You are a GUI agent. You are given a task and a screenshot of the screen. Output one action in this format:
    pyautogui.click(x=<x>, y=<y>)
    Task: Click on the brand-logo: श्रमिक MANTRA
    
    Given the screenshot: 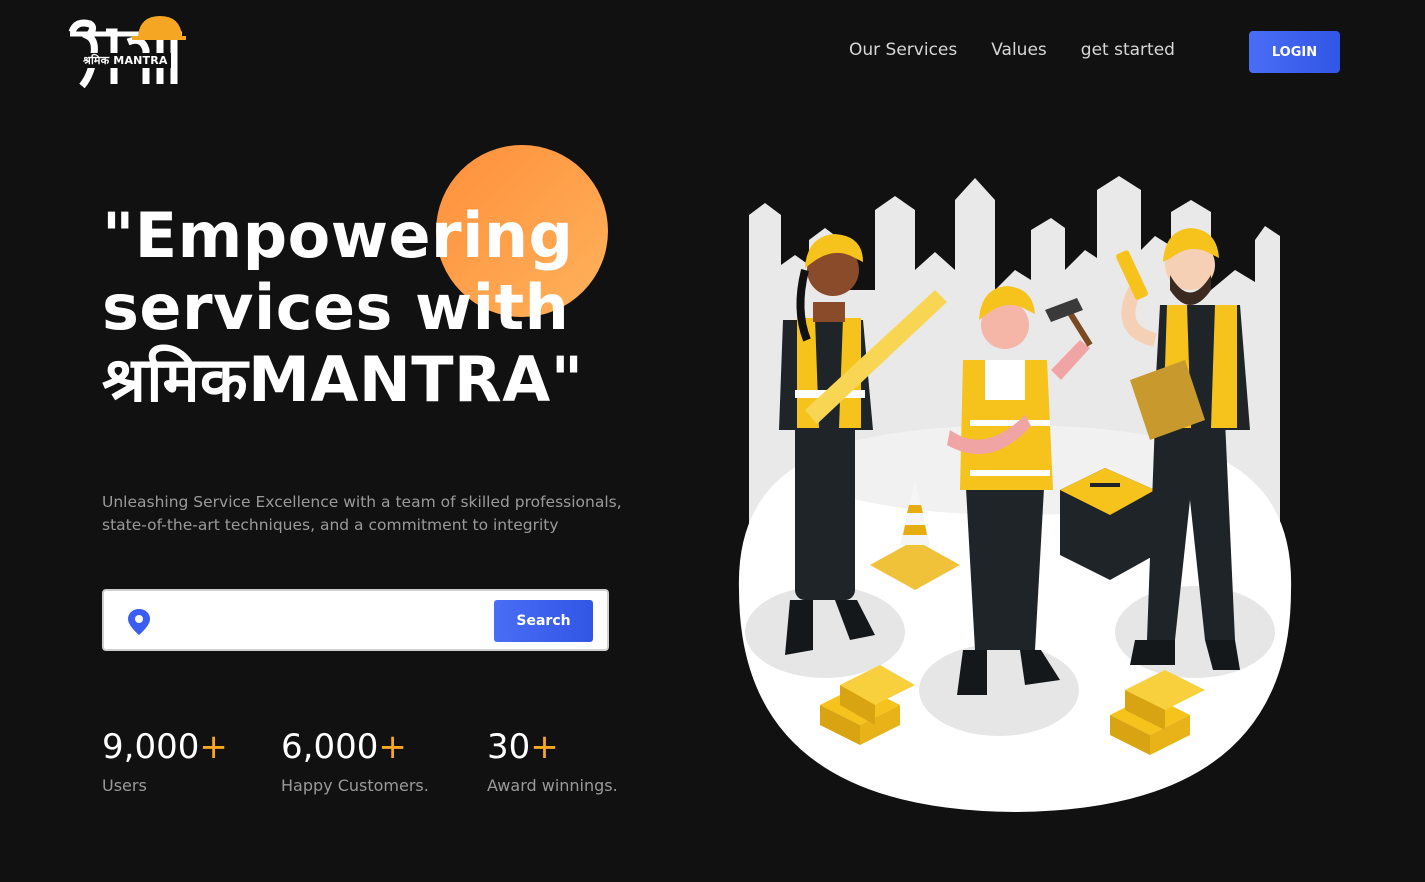 What is the action you would take?
    pyautogui.click(x=127, y=51)
    